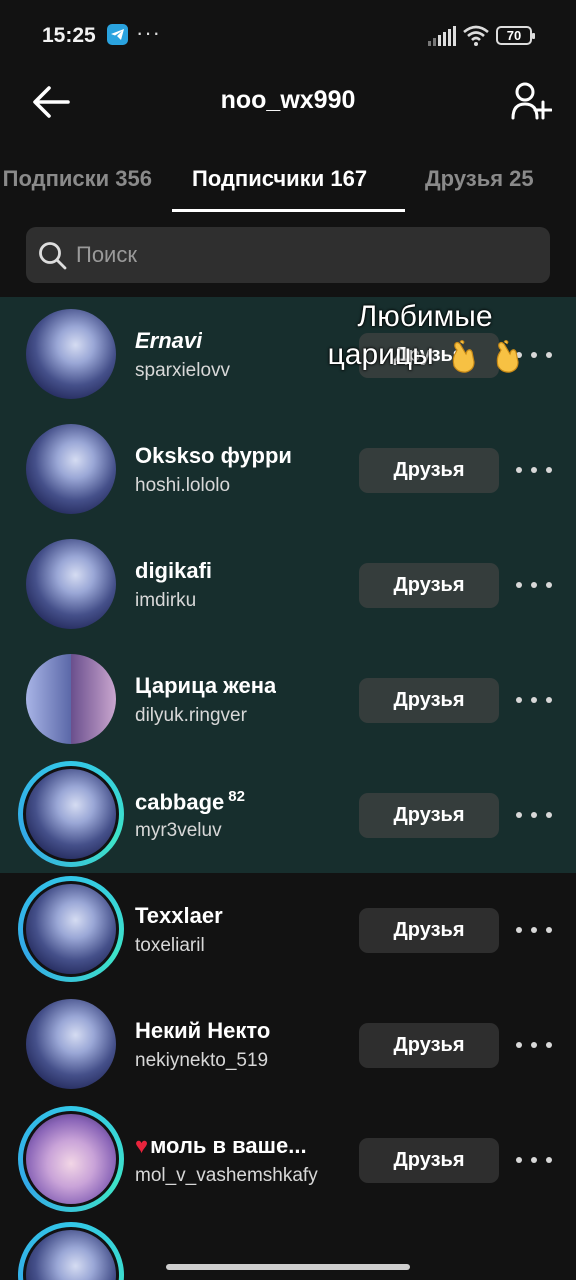 This screenshot has height=1280, width=576. What do you see at coordinates (226, 1175) in the screenshot?
I see `username: mol_v_vashemshkafy` at bounding box center [226, 1175].